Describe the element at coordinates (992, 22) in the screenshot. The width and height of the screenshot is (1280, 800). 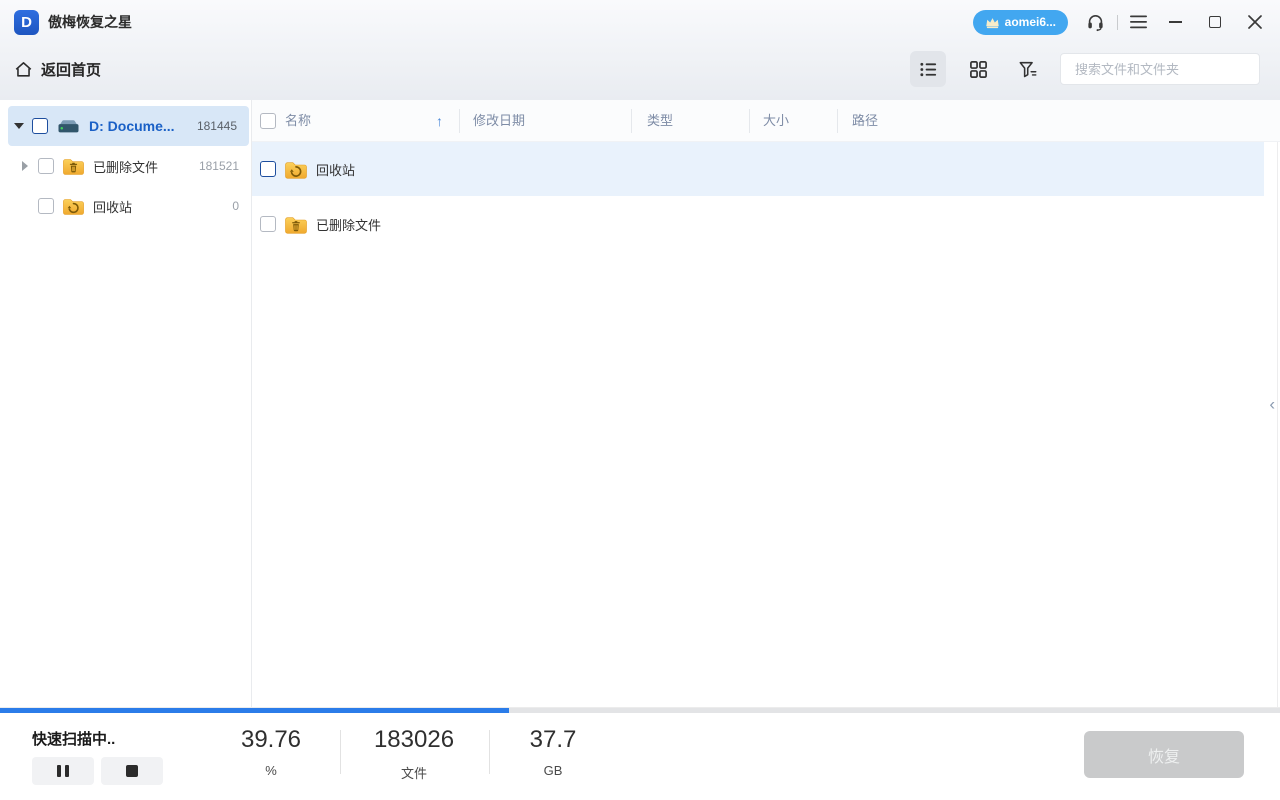
I see `crown-icon` at that location.